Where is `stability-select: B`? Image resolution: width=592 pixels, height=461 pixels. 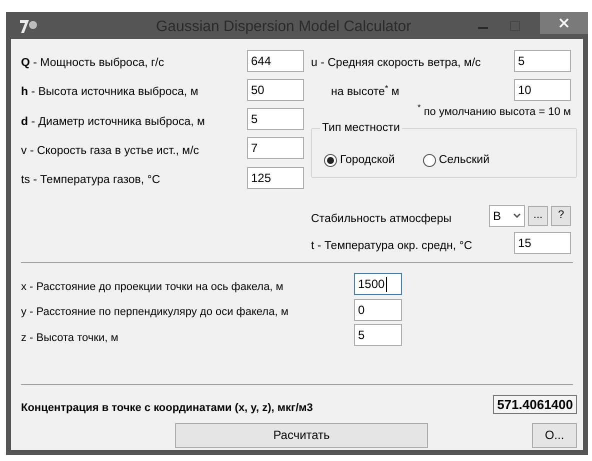 stability-select: B is located at coordinates (507, 215).